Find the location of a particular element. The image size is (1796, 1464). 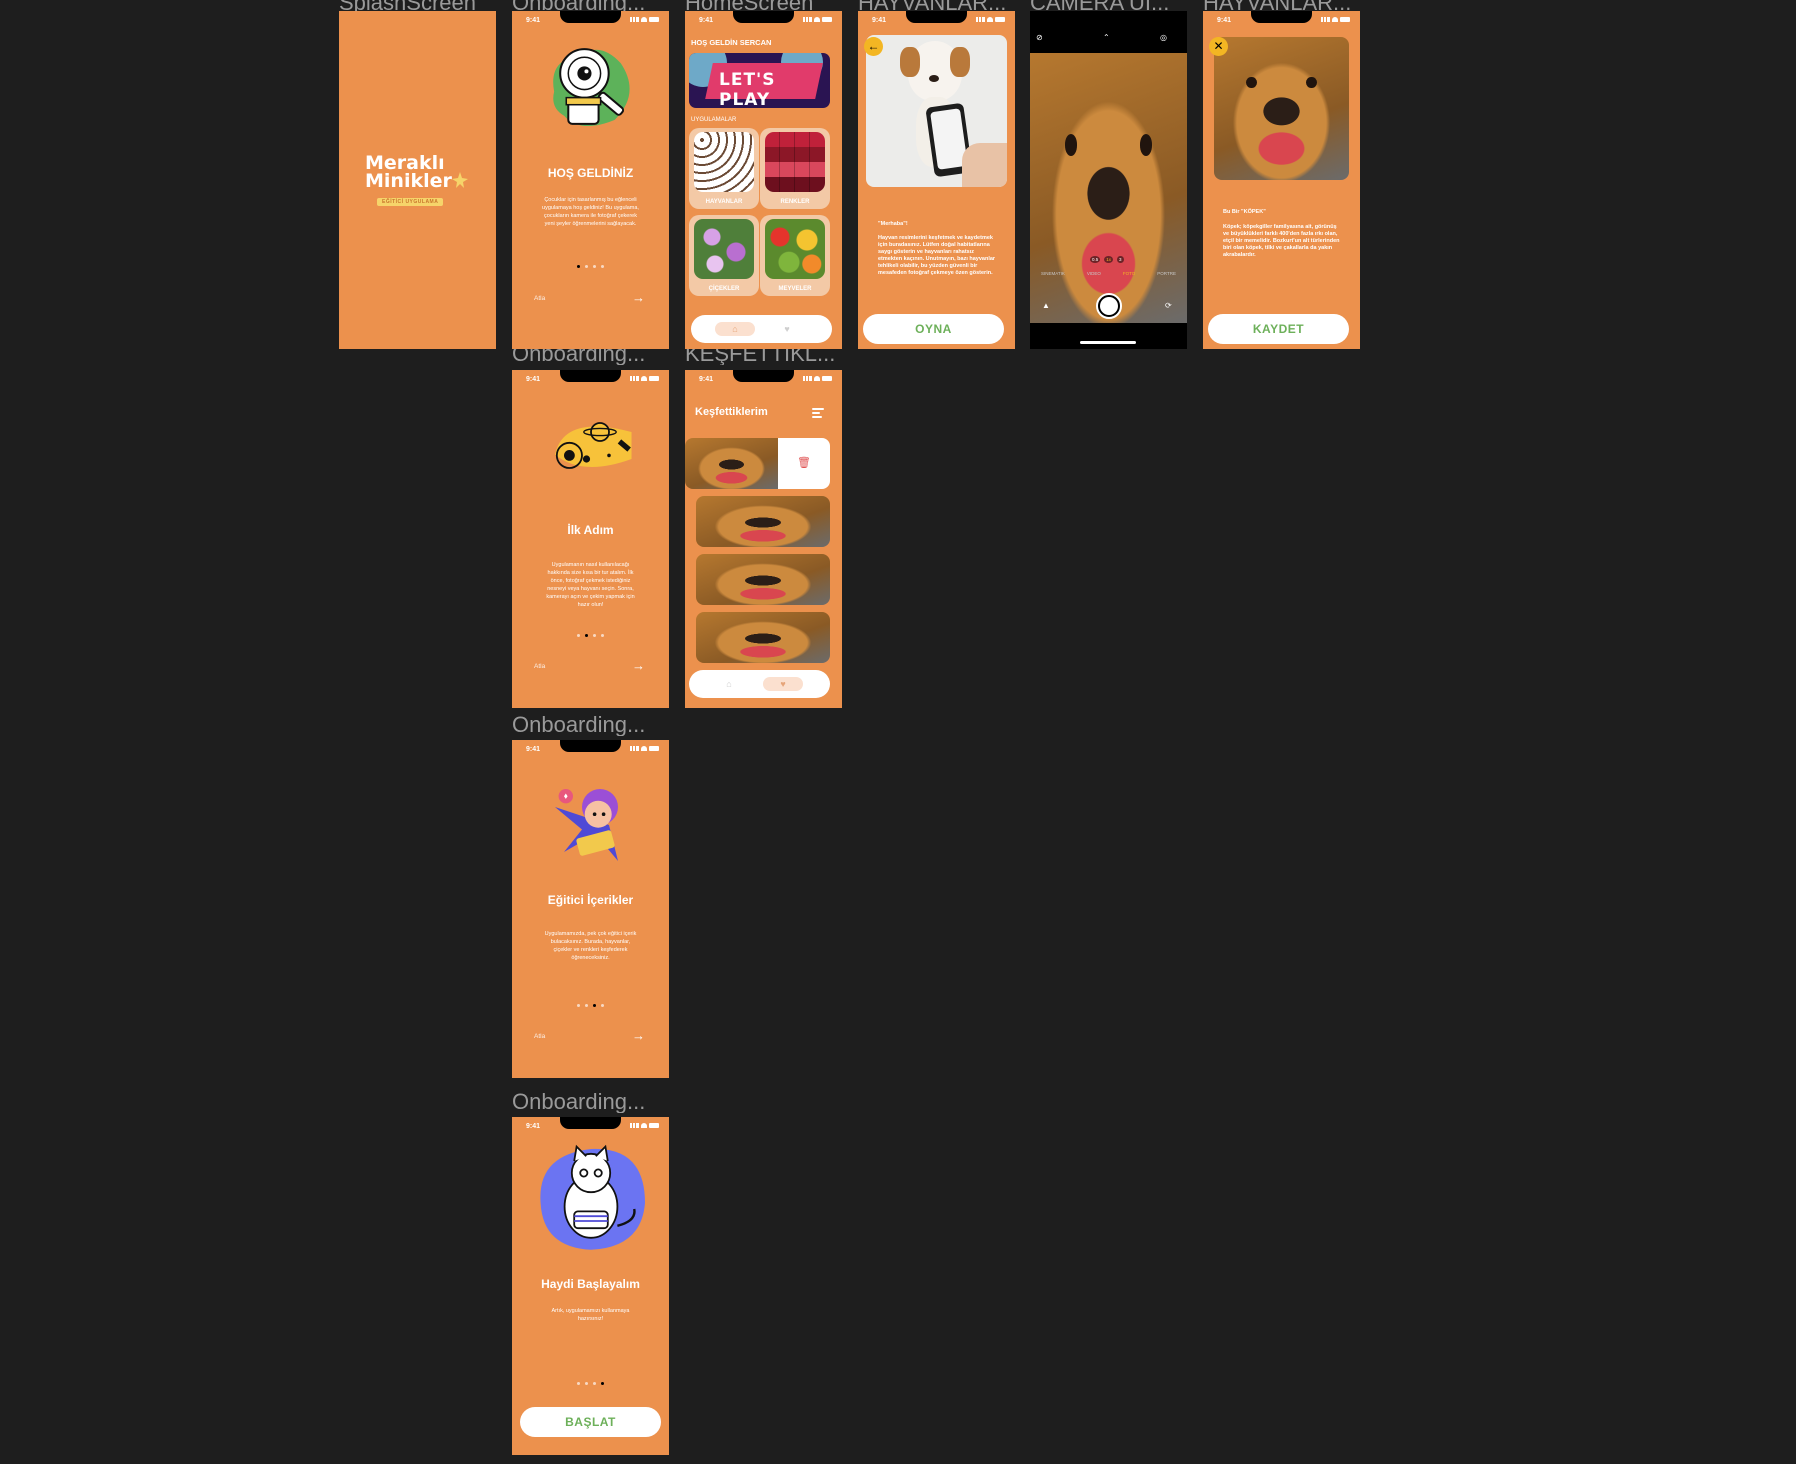

live-photo-icon: ◎ is located at coordinates (1163, 37).